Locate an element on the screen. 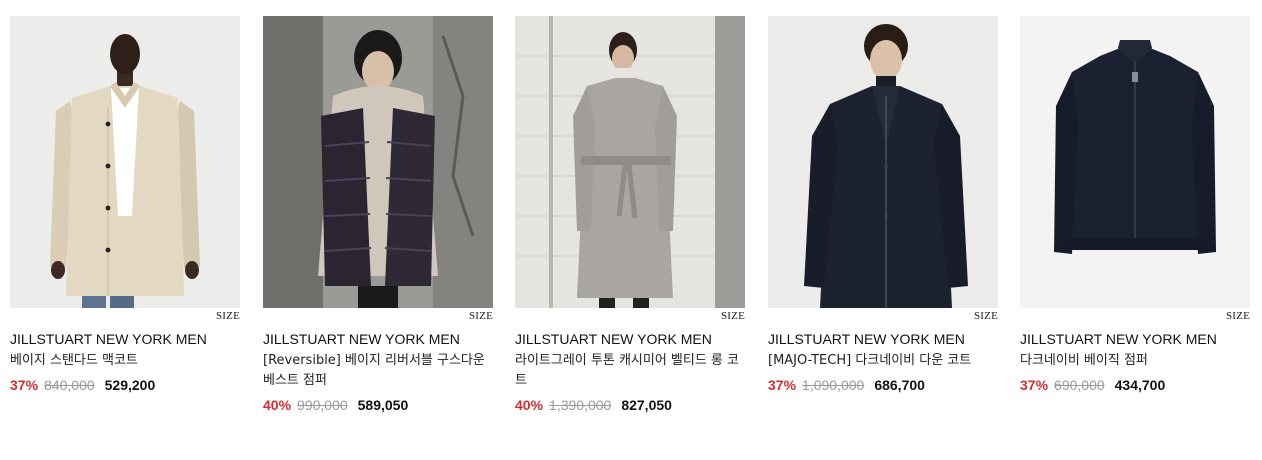 The height and width of the screenshot is (460, 1262). price-row: 40% 1,390,000 827,050 is located at coordinates (593, 405).